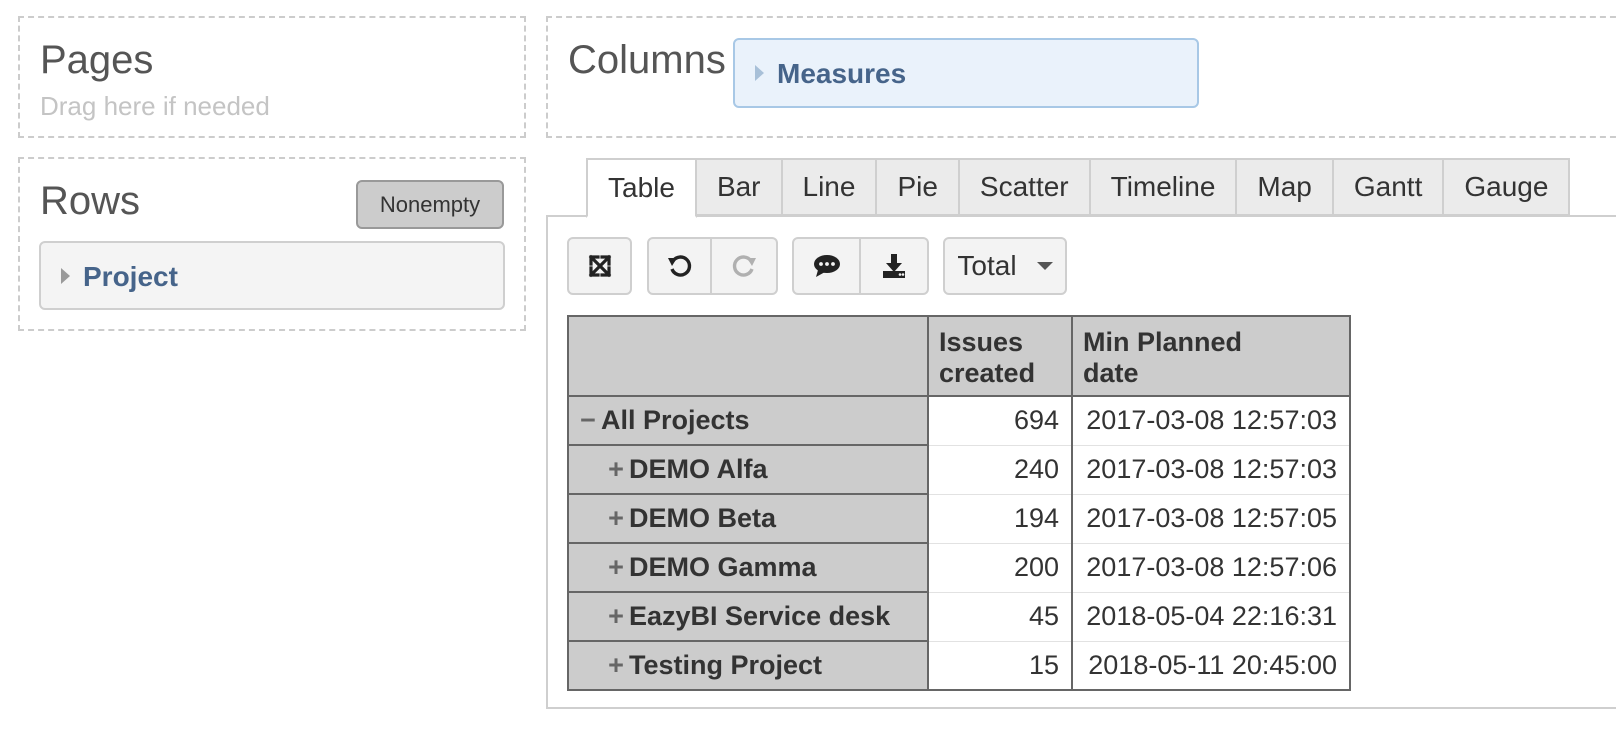 Image resolution: width=1616 pixels, height=734 pixels. I want to click on undo-icon, so click(679, 266).